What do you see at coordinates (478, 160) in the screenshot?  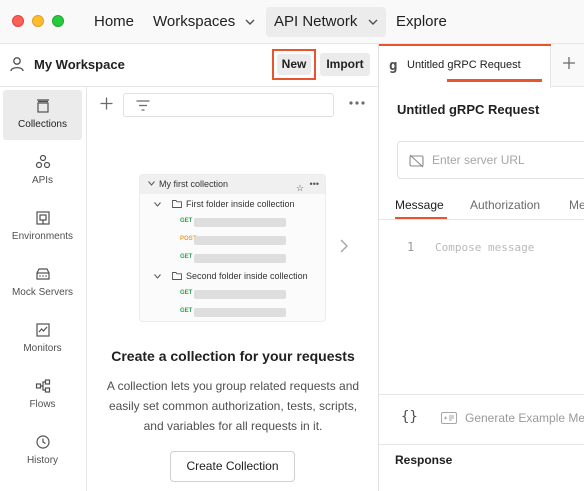 I see `server-url-placeholder: Enter server URL` at bounding box center [478, 160].